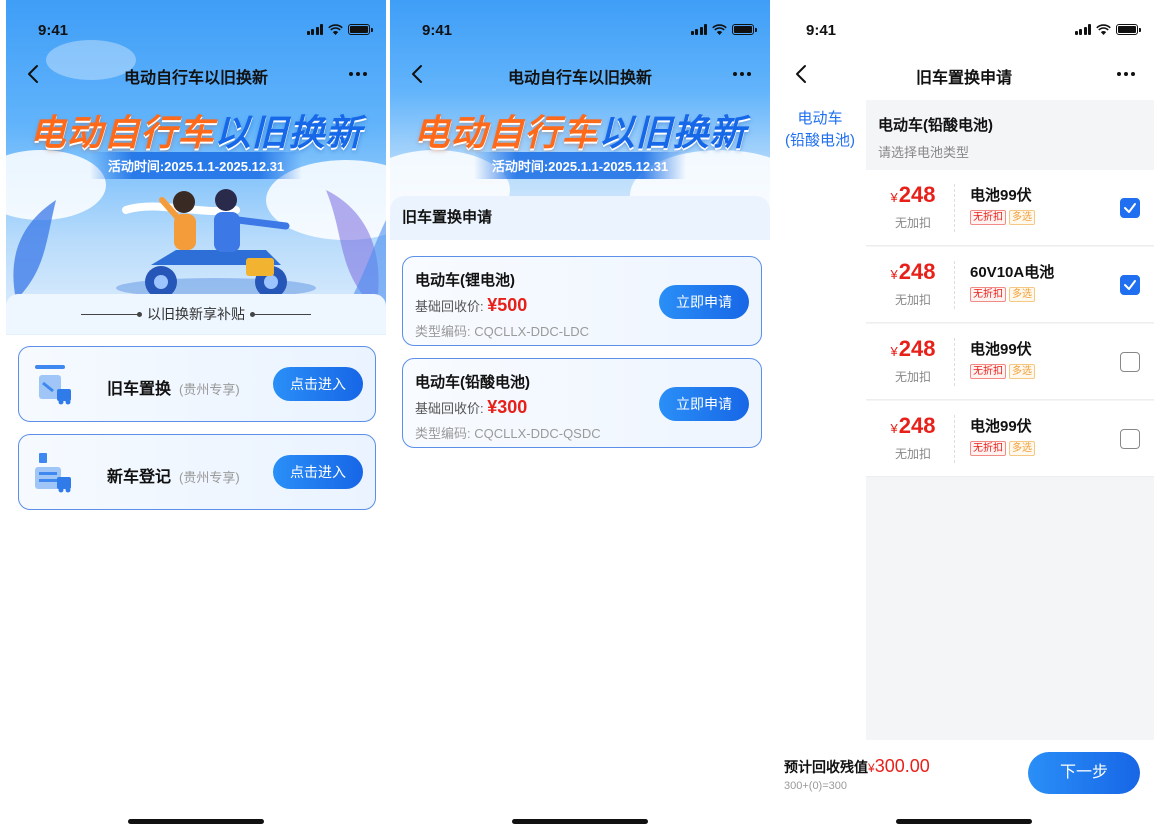 The height and width of the screenshot is (828, 1154). I want to click on battery-option: ¥248 无加扣 60V10A电池 无折扣 多选, so click(1010, 285).